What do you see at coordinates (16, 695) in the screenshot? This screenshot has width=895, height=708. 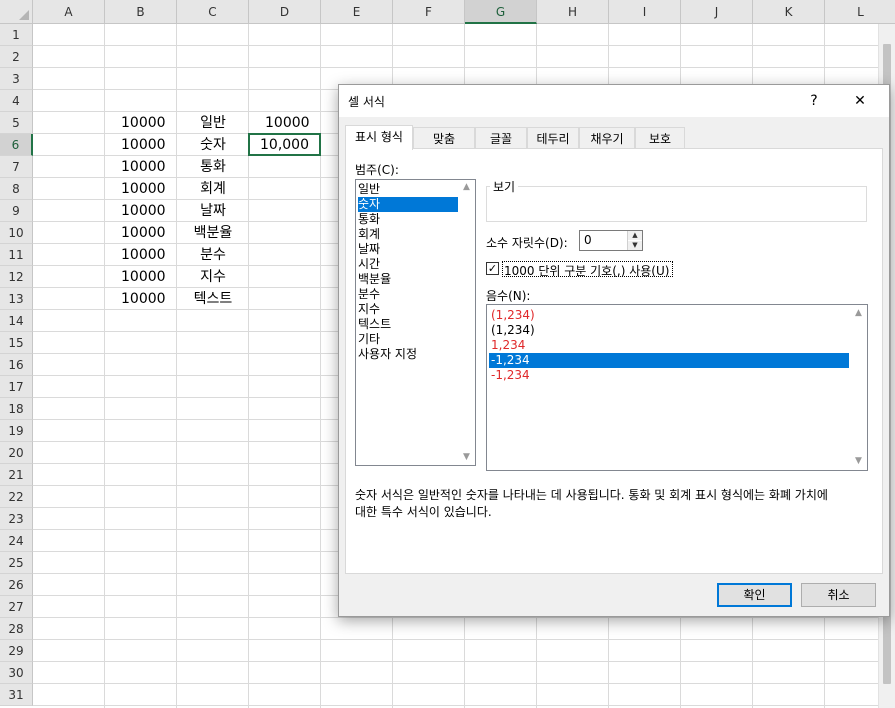 I see `row-header: 31` at bounding box center [16, 695].